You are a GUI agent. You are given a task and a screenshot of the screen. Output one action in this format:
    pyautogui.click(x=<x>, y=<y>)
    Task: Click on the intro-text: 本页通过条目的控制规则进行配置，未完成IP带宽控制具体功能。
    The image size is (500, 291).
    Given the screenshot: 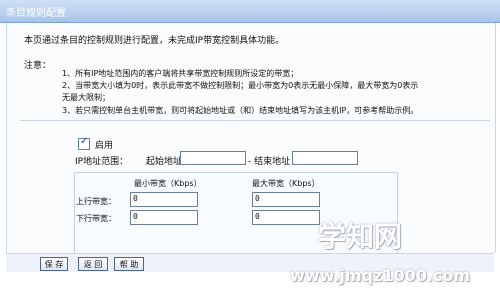 What is the action you would take?
    pyautogui.click(x=154, y=41)
    